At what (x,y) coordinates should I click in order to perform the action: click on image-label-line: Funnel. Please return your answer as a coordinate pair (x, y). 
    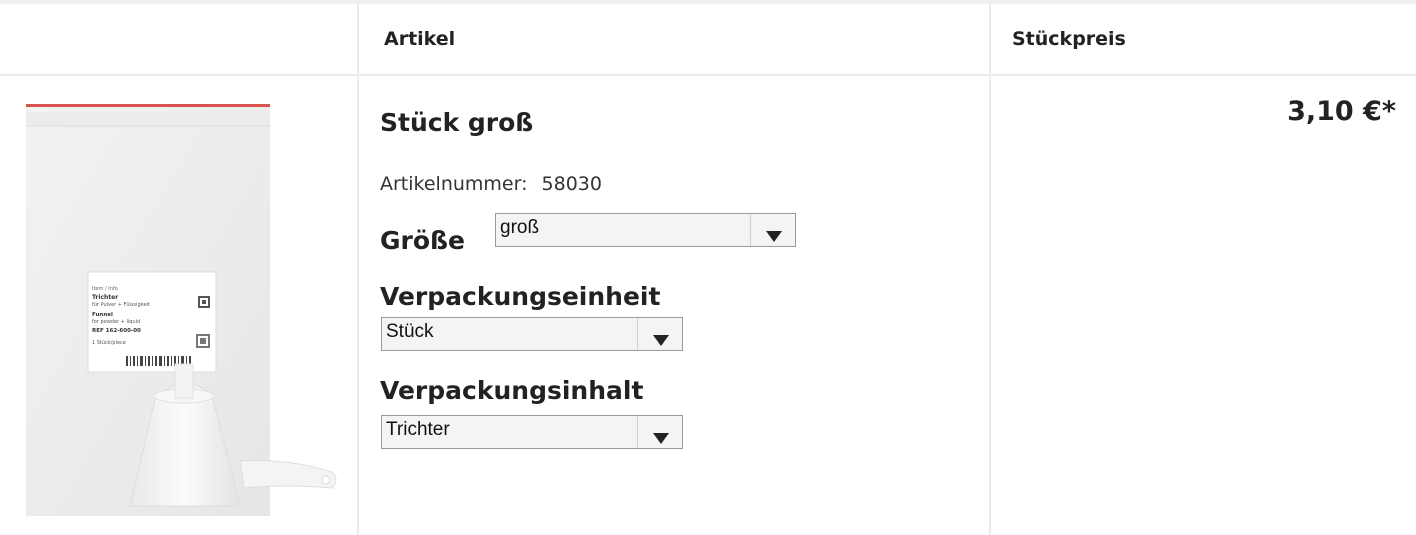
    Looking at the image, I should click on (102, 315).